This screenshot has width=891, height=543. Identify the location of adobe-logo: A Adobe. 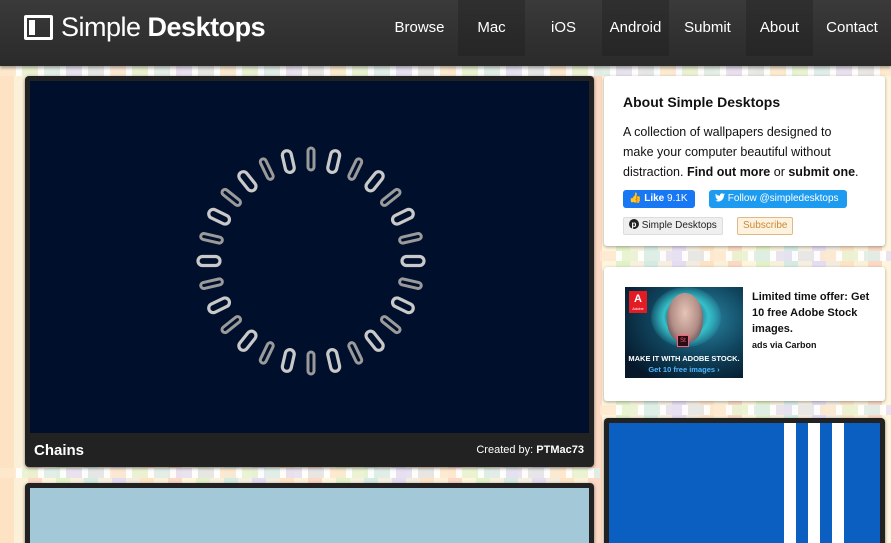
(638, 302).